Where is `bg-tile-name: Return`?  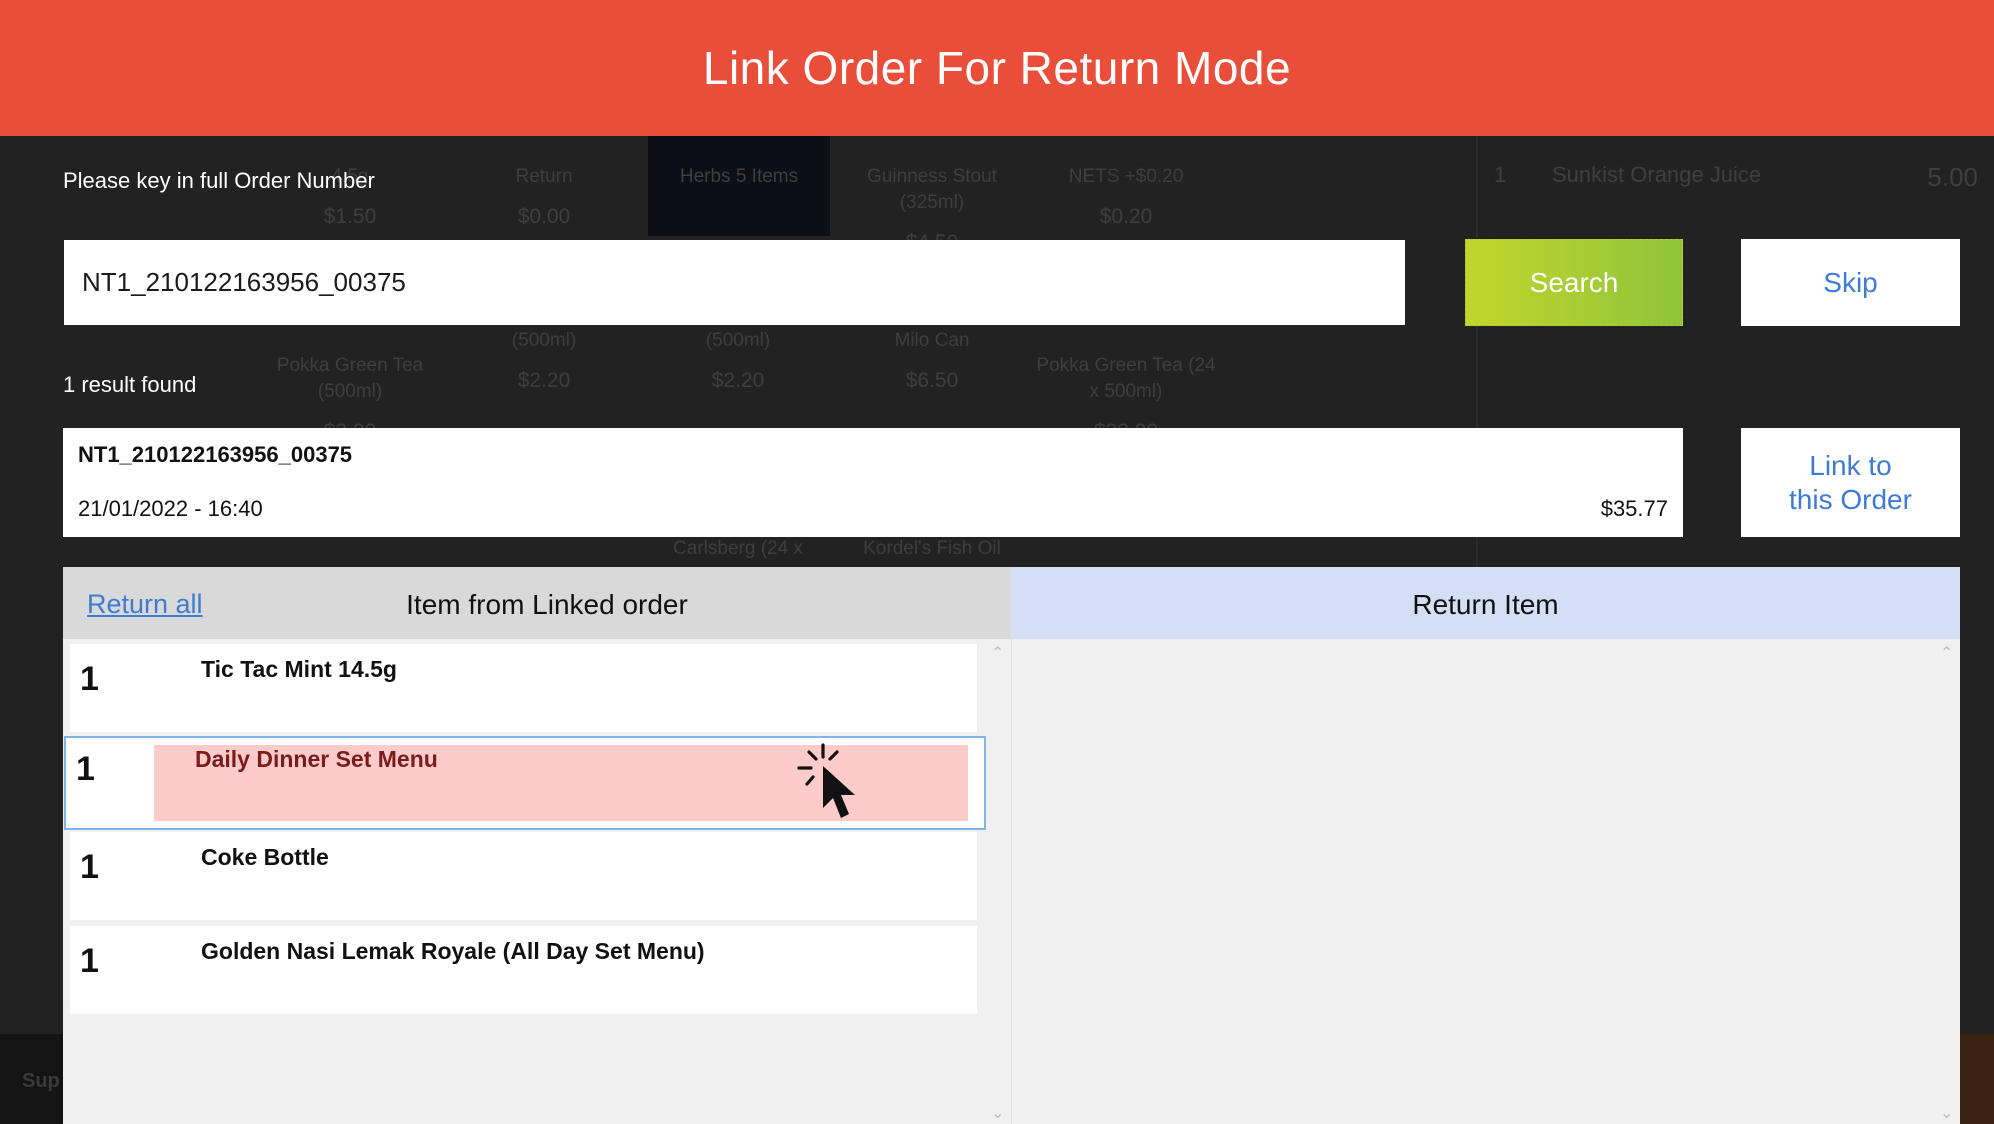 bg-tile-name: Return is located at coordinates (544, 176).